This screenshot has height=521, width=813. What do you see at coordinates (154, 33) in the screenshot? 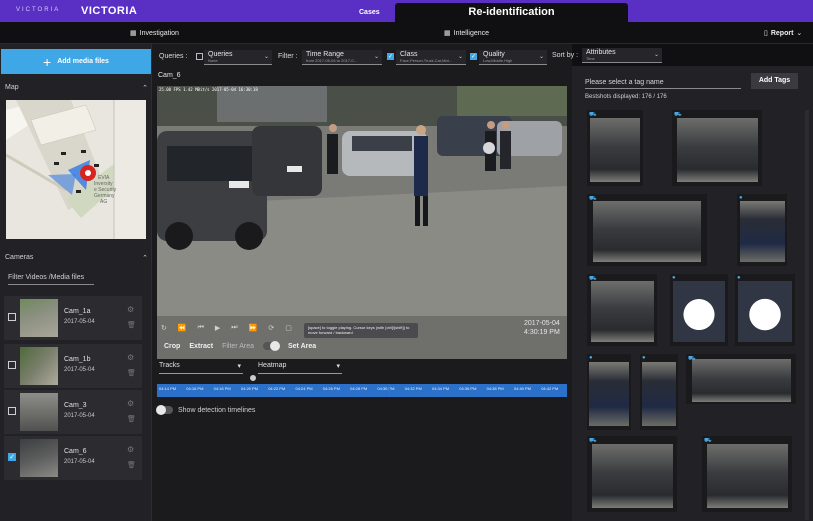
I see `nav-investigation: ▦ Investigation` at bounding box center [154, 33].